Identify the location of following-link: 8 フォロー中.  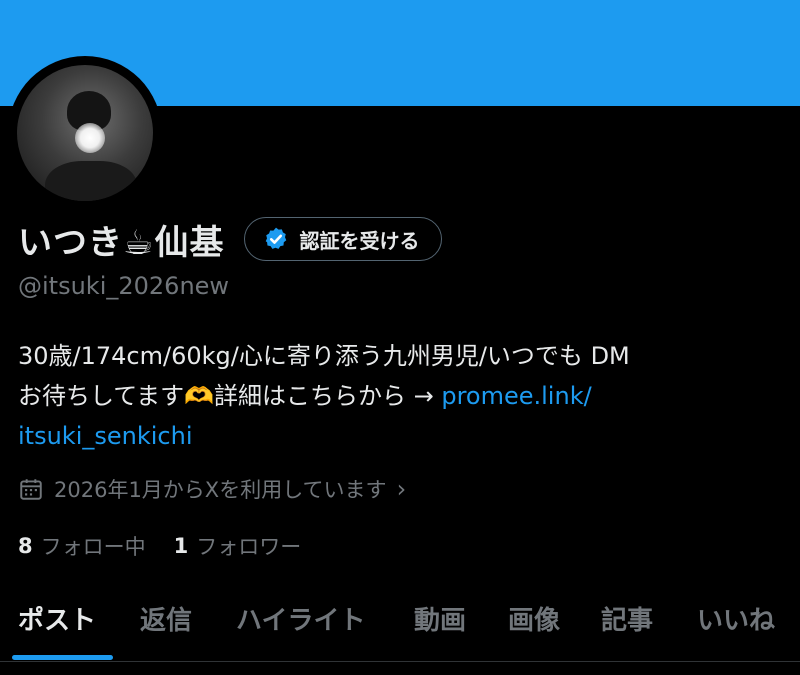
(82, 546).